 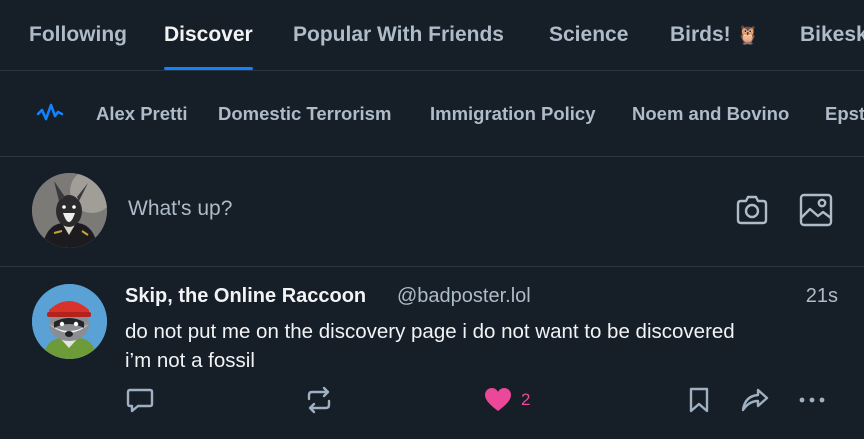 I want to click on tab-discover: Discover, so click(x=208, y=35).